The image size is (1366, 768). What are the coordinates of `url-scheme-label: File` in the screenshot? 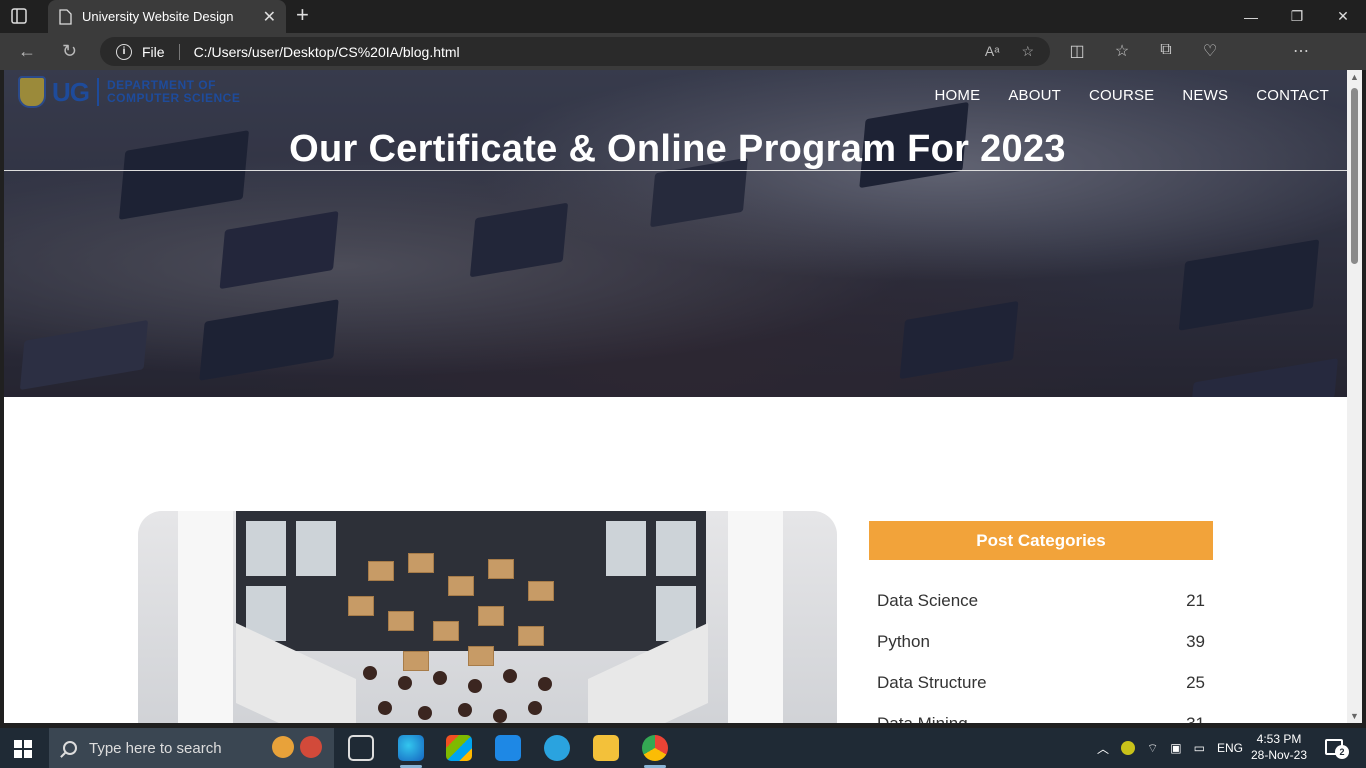 It's located at (153, 51).